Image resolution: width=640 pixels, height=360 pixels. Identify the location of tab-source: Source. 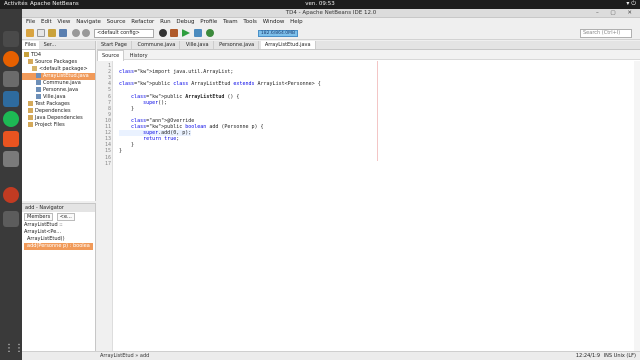
(111, 55).